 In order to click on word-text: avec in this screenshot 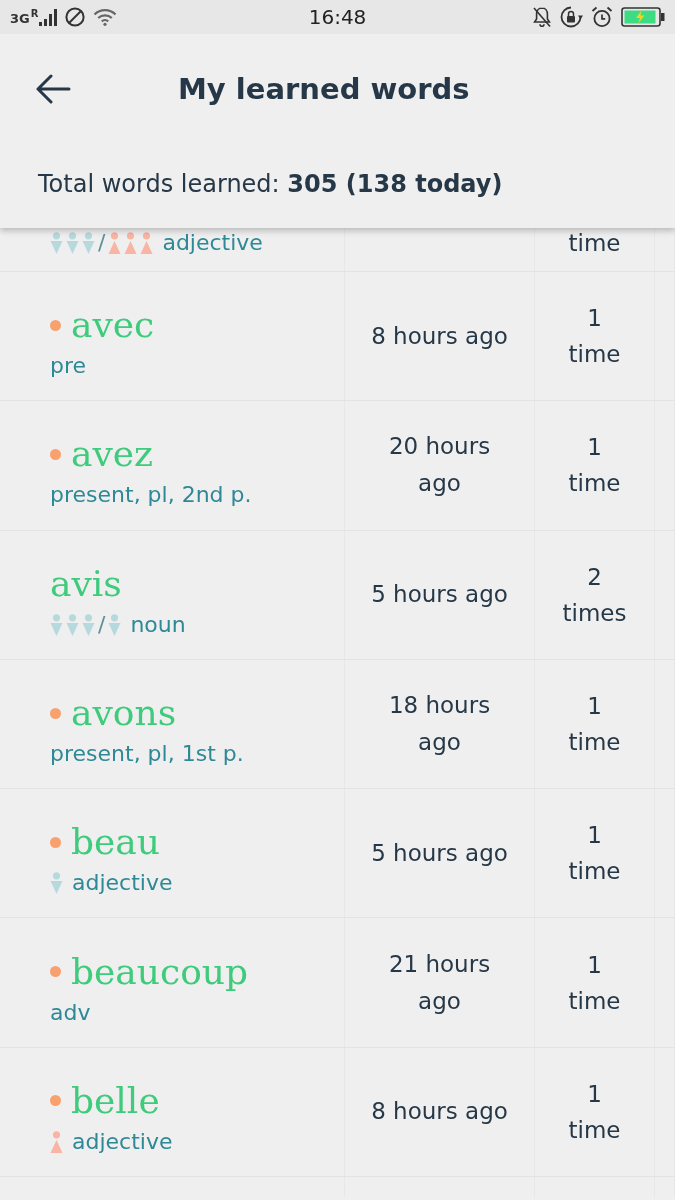, I will do `click(113, 325)`.